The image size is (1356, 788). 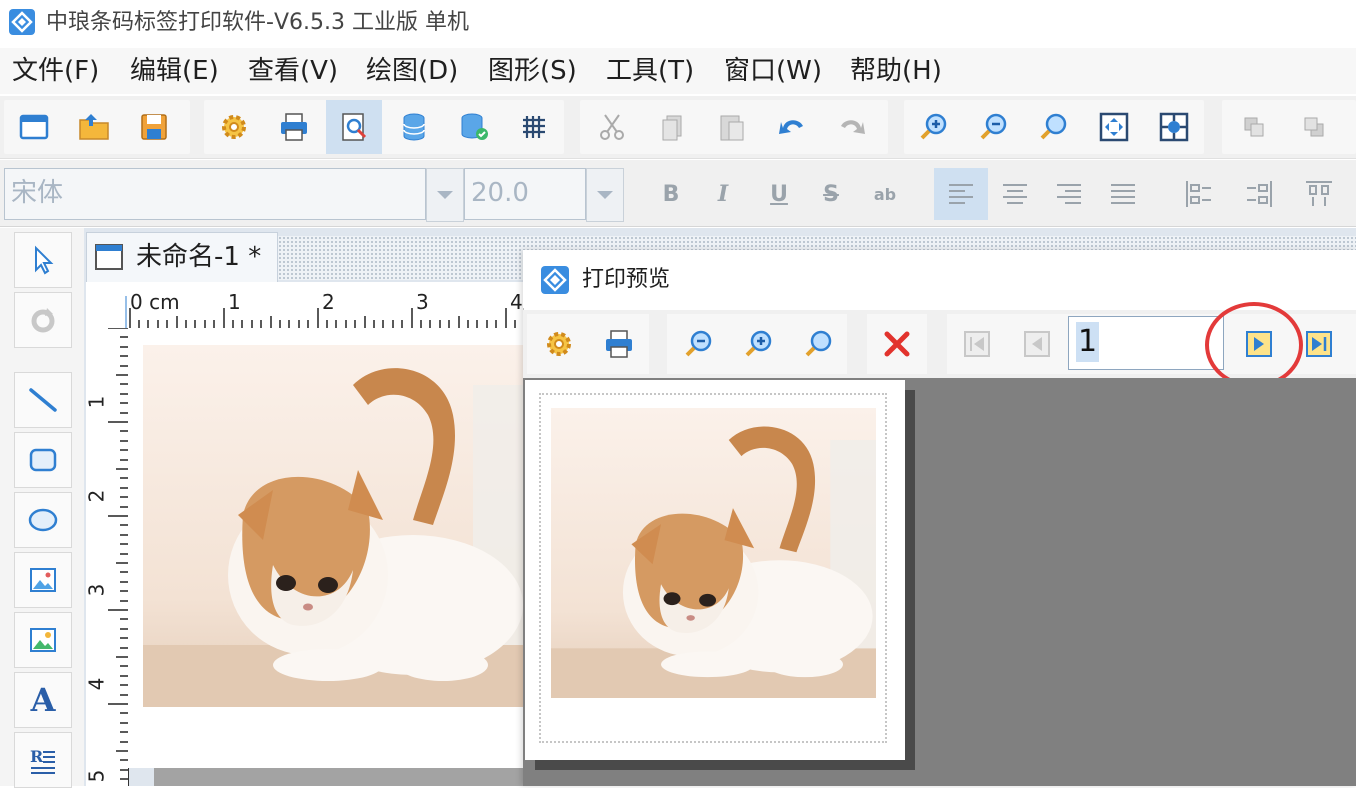 I want to click on horizontal-ruler: 0 cm 1 2 3 4, so click(x=306, y=305).